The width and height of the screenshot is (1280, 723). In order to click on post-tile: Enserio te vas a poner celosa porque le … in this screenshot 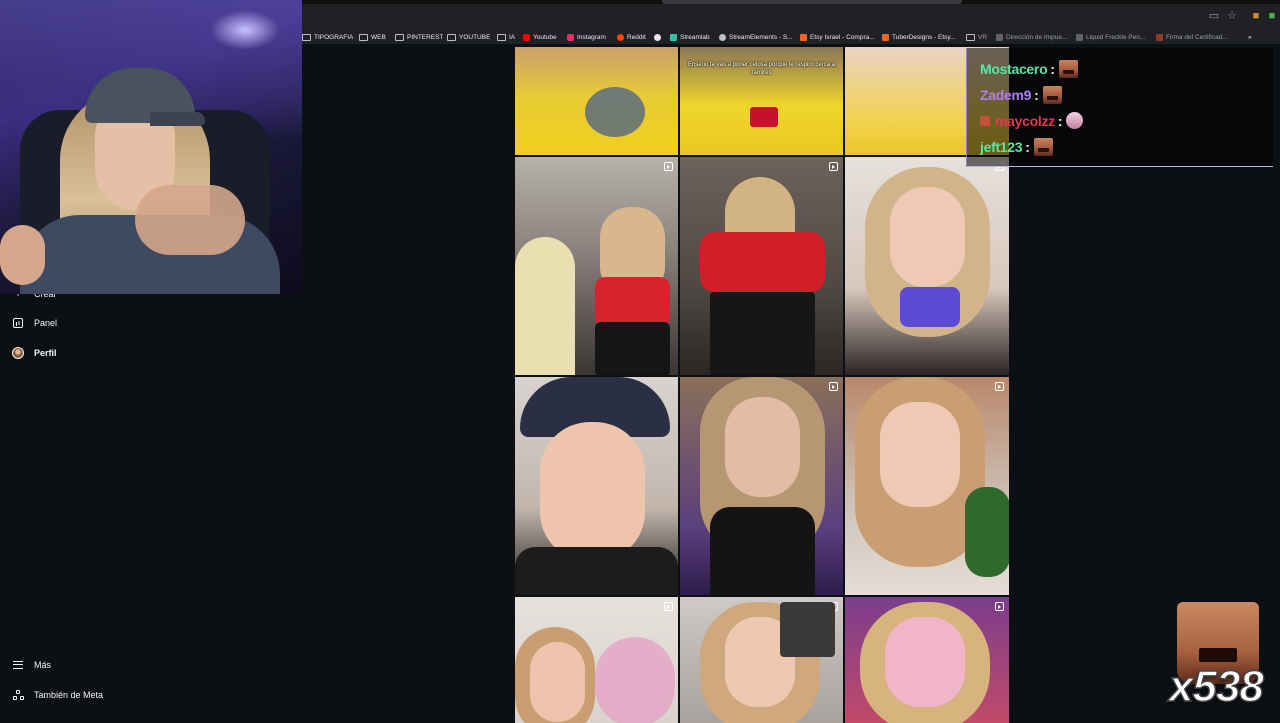, I will do `click(761, 101)`.